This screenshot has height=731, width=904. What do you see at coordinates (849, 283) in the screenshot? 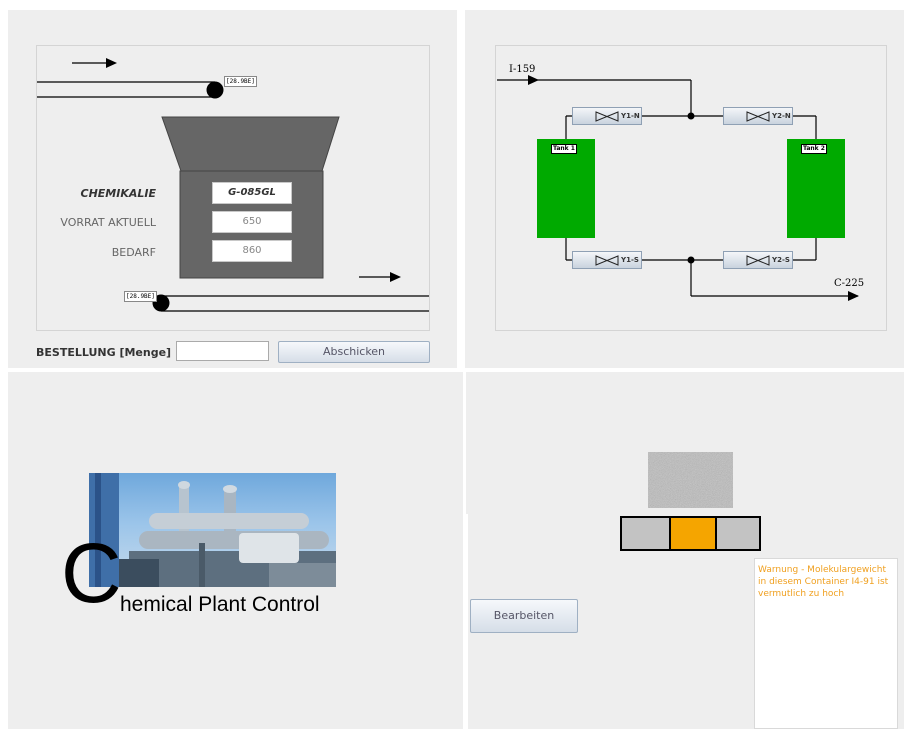
I see `output-line-label: C-225` at bounding box center [849, 283].